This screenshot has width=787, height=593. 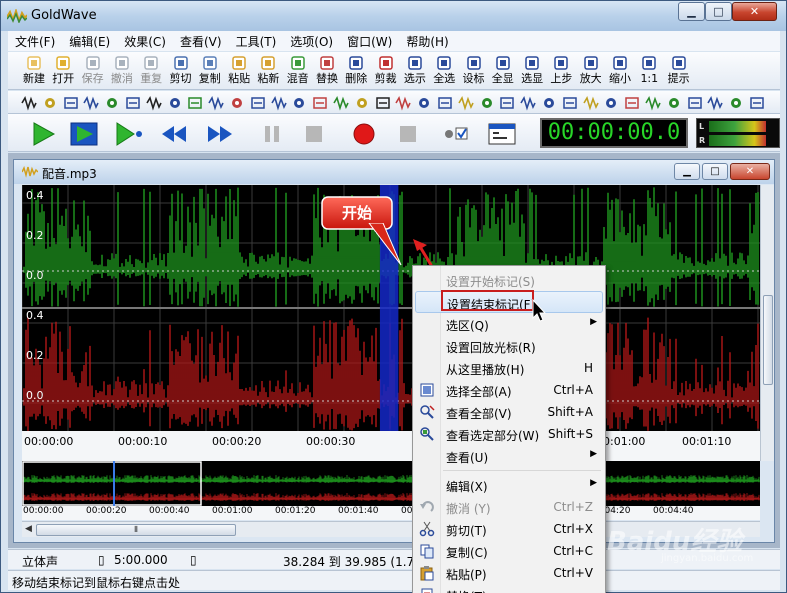 What do you see at coordinates (620, 71) in the screenshot?
I see `toolbar-button-20: 缩小` at bounding box center [620, 71].